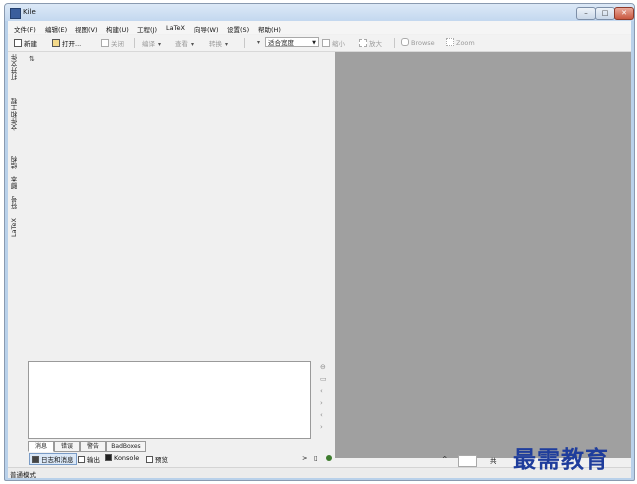  Describe the element at coordinates (181, 459) in the screenshot. I see `bottom-panel-bar: 日志和消息 输出 Konsole 预览 > ▯` at that location.